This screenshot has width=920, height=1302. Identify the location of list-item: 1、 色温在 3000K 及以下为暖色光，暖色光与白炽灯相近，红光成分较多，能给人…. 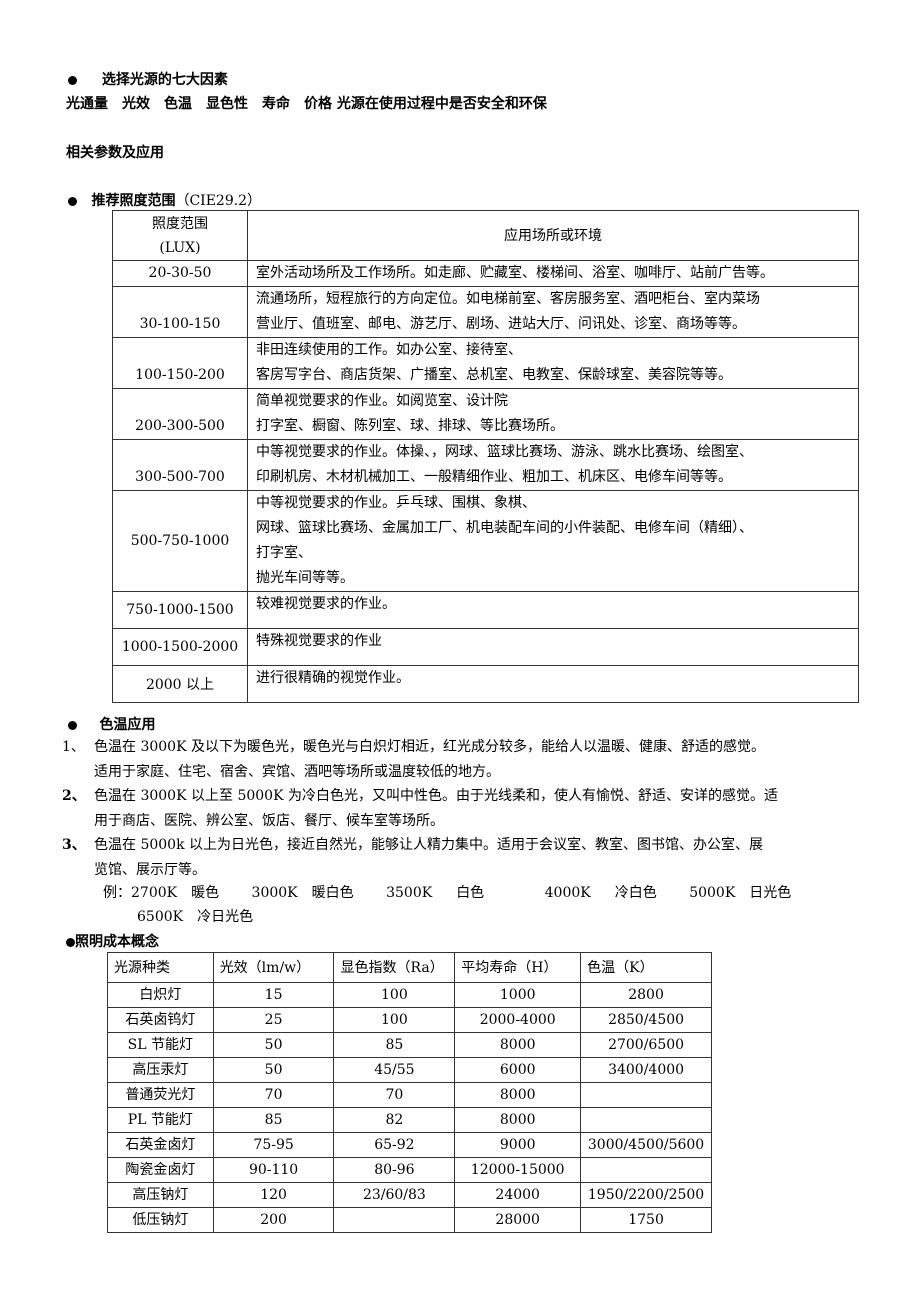
(462, 747).